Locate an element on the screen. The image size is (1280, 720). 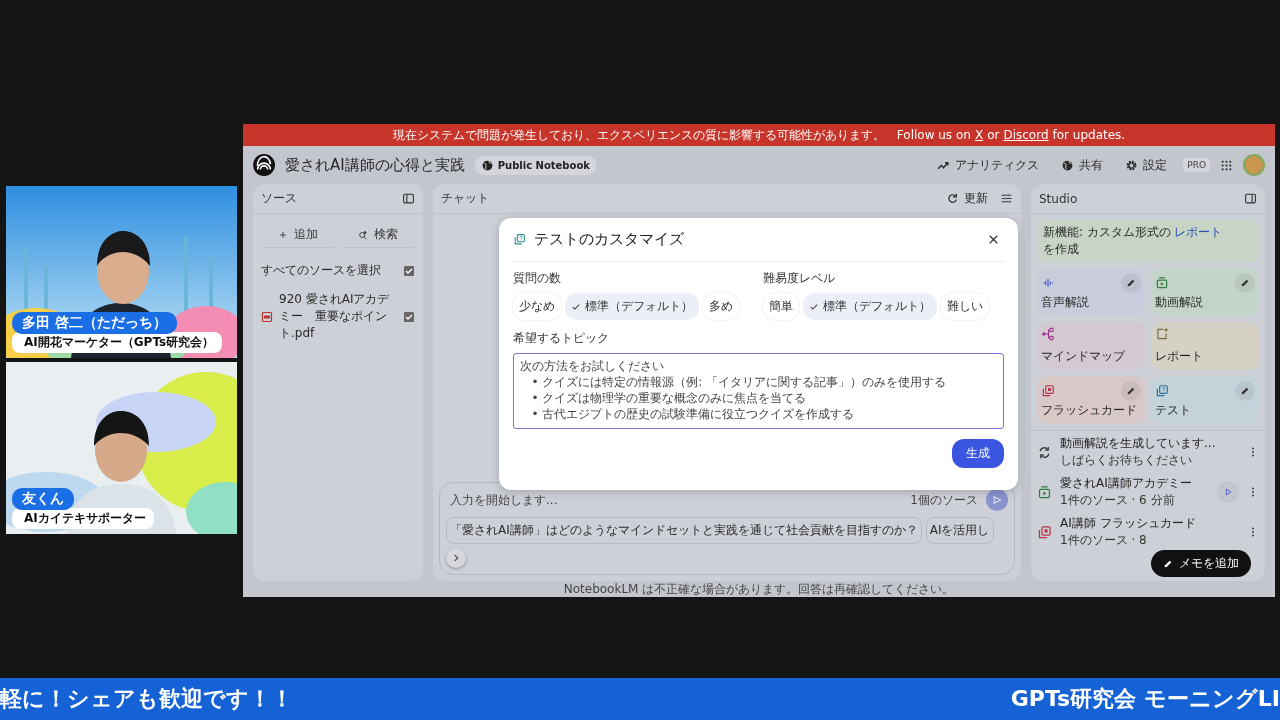
panel-title: チャット is located at coordinates (465, 198).